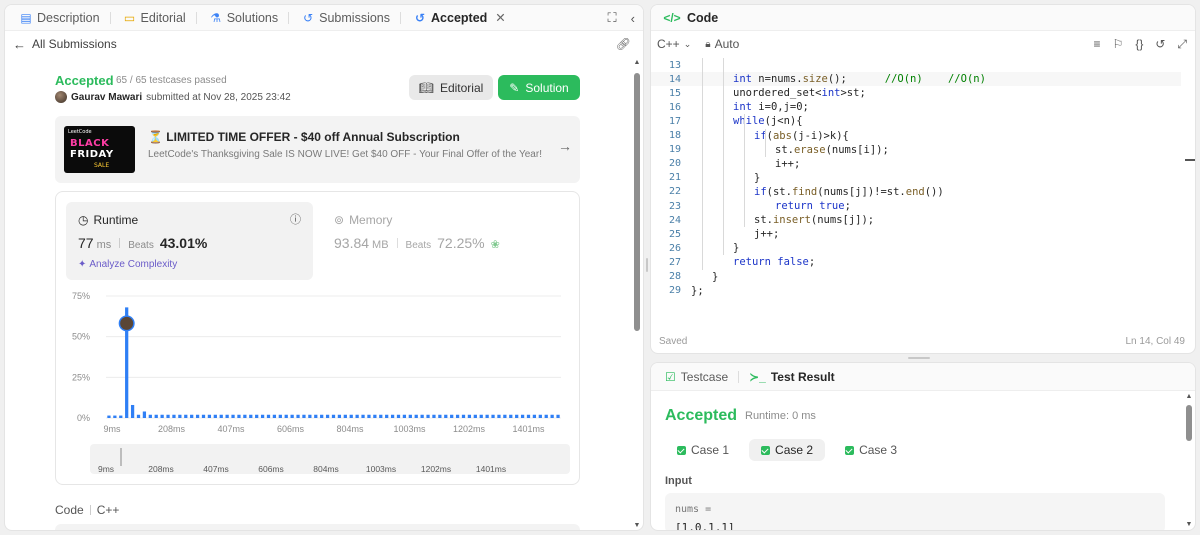  What do you see at coordinates (696, 377) in the screenshot?
I see `tab-testcase: ☑ Testcase` at bounding box center [696, 377].